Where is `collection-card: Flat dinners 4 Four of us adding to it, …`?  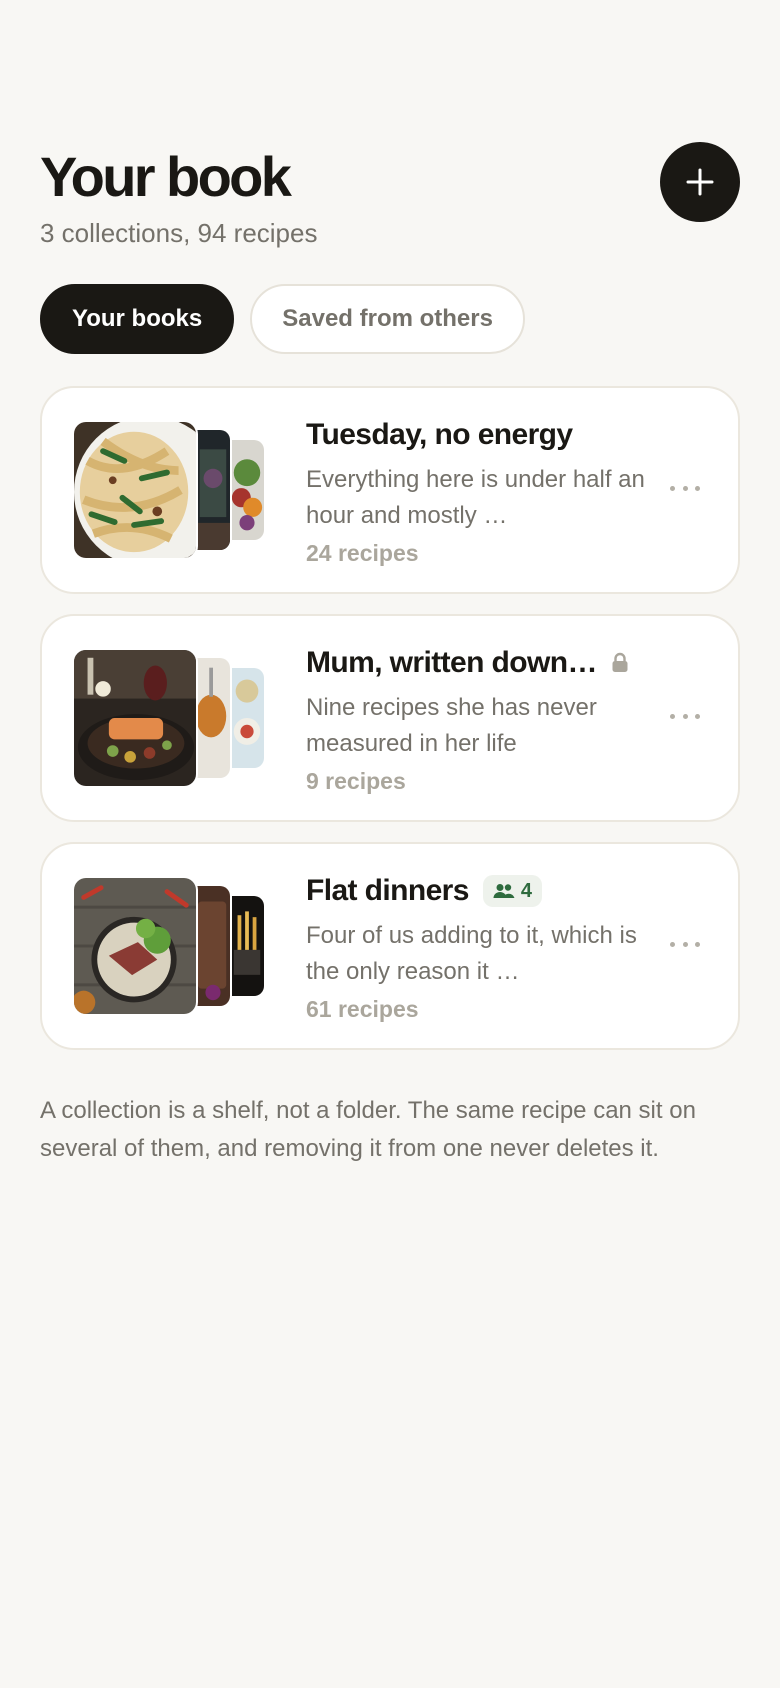
collection-card: Flat dinners 4 Four of us adding to it, … is located at coordinates (390, 946).